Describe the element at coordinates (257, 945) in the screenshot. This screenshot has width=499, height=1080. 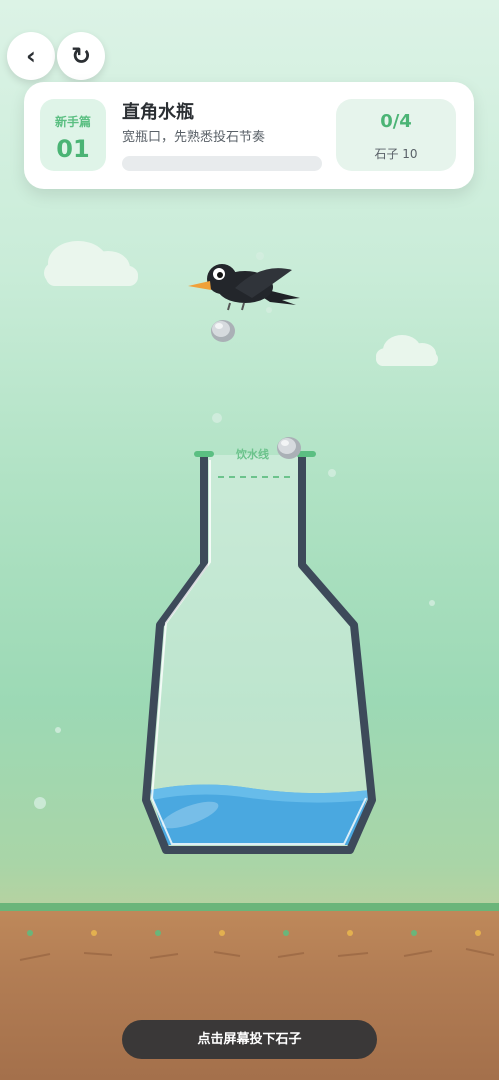
I see `ground-texture` at that location.